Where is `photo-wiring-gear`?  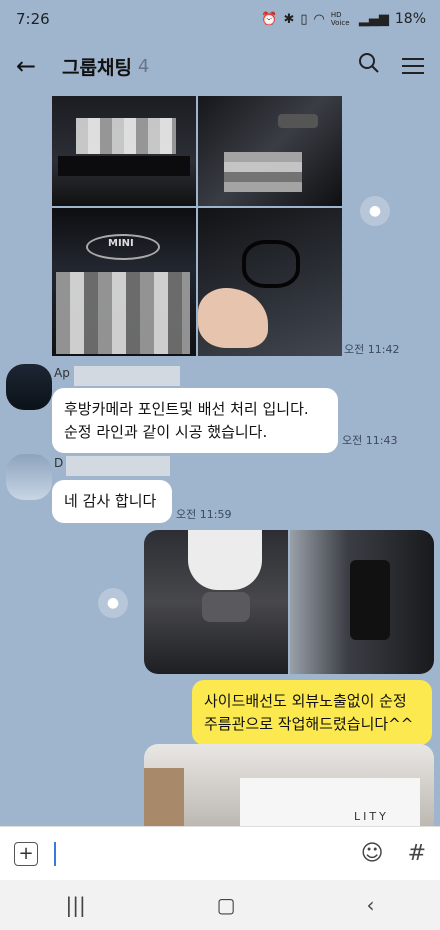
photo-wiring-gear is located at coordinates (216, 602).